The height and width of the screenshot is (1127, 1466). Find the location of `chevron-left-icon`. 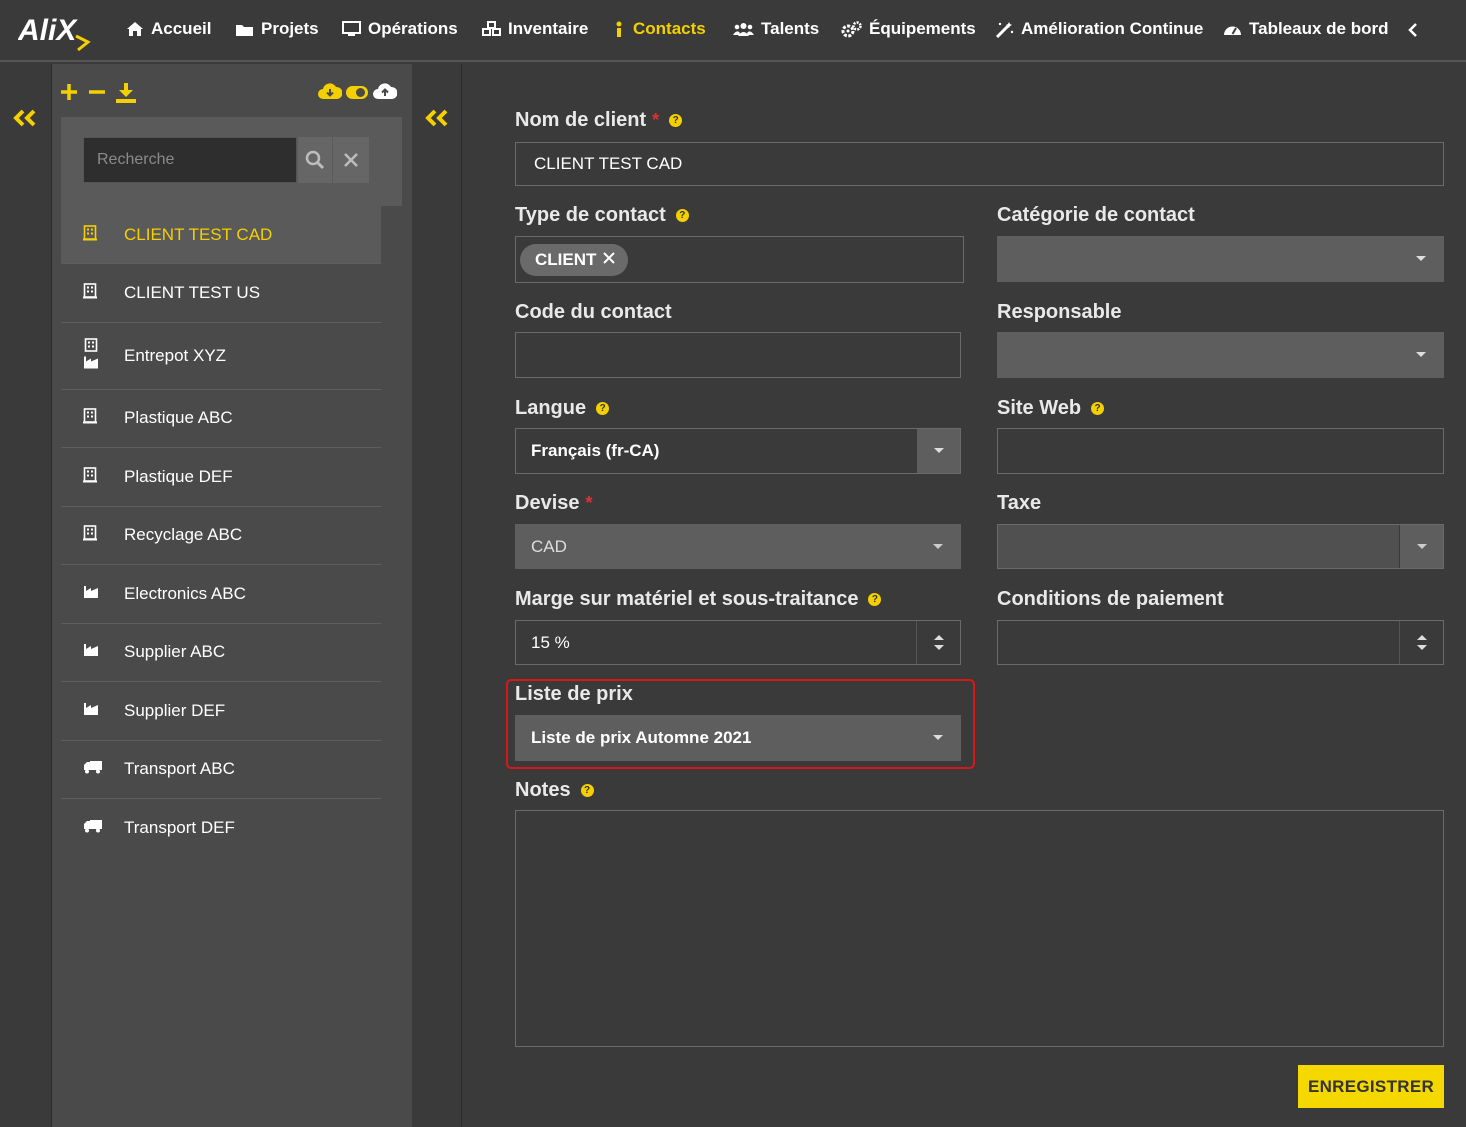

chevron-left-icon is located at coordinates (1412, 30).